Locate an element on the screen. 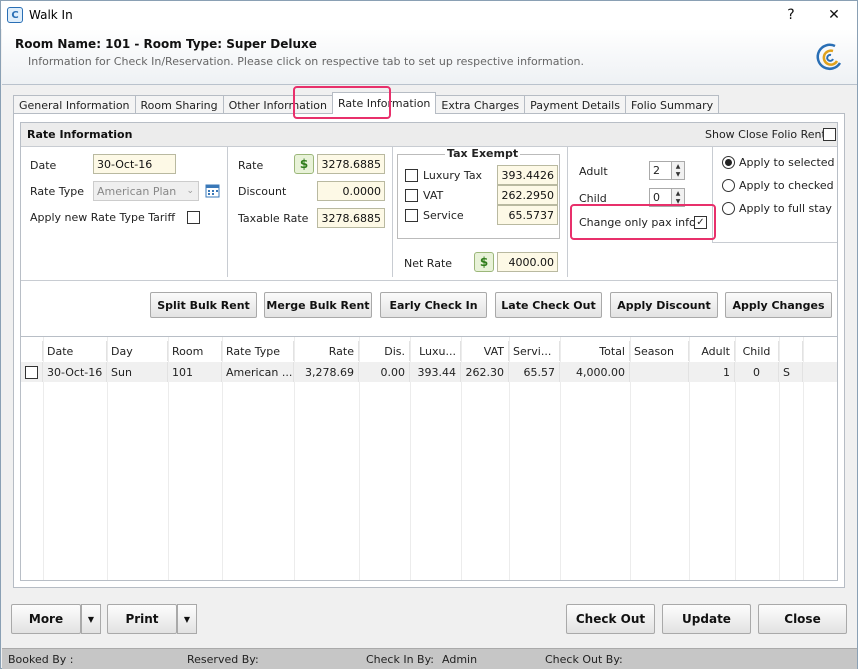  more-dropdown-icon: ▼ is located at coordinates (91, 619).